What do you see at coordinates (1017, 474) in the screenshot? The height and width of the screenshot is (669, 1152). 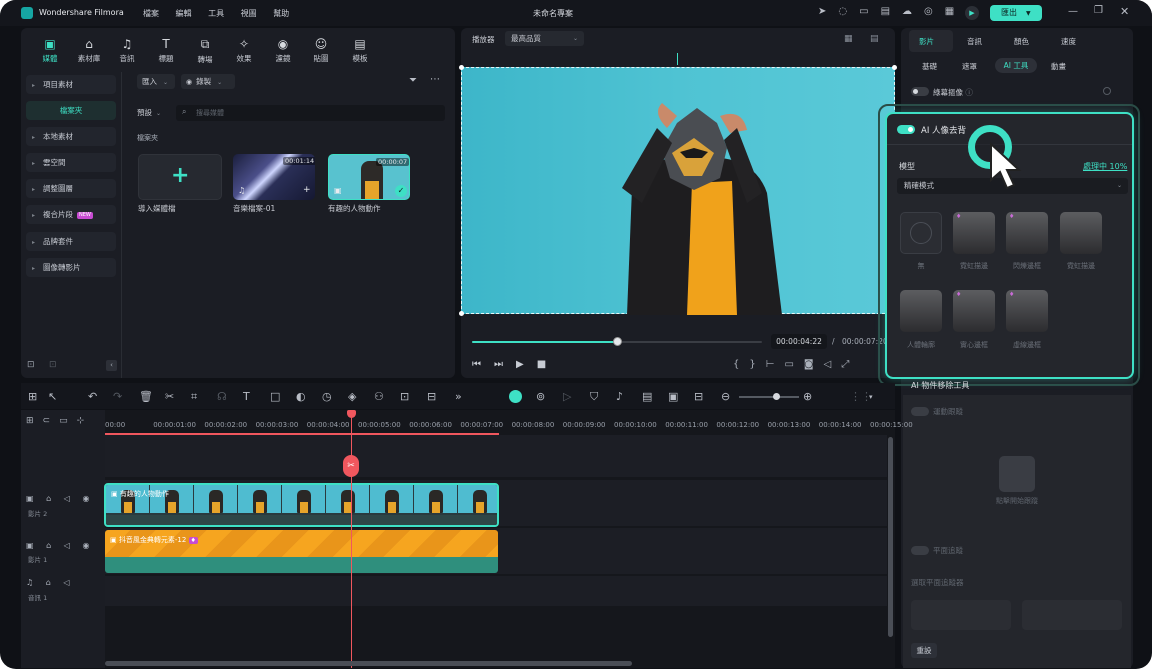 I see `track-target-icon` at bounding box center [1017, 474].